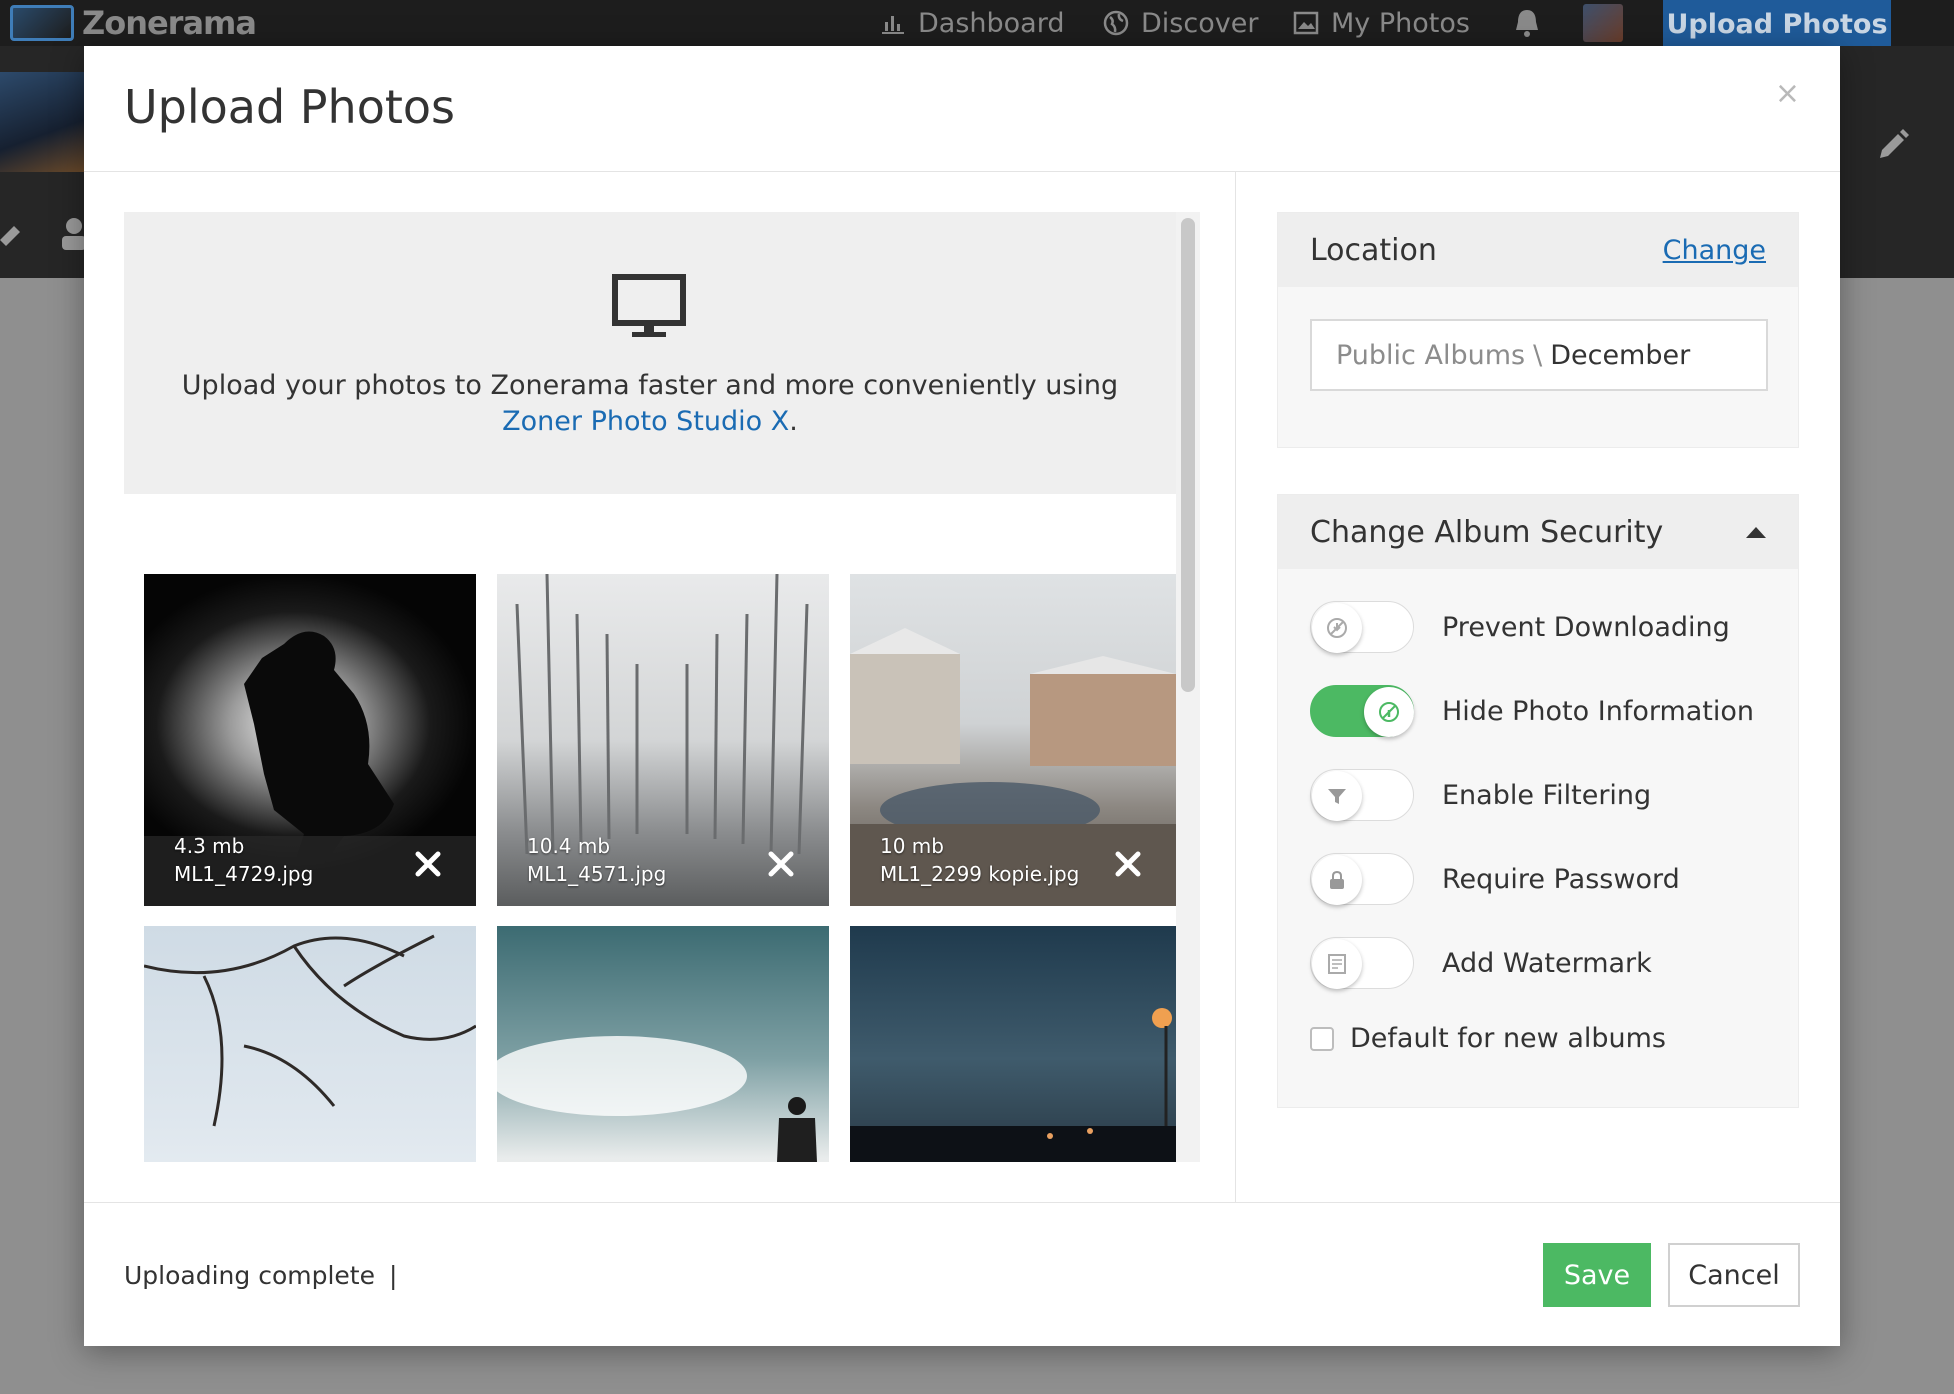 The width and height of the screenshot is (1954, 1394). What do you see at coordinates (1547, 795) in the screenshot?
I see `option-label: Enable Filtering` at bounding box center [1547, 795].